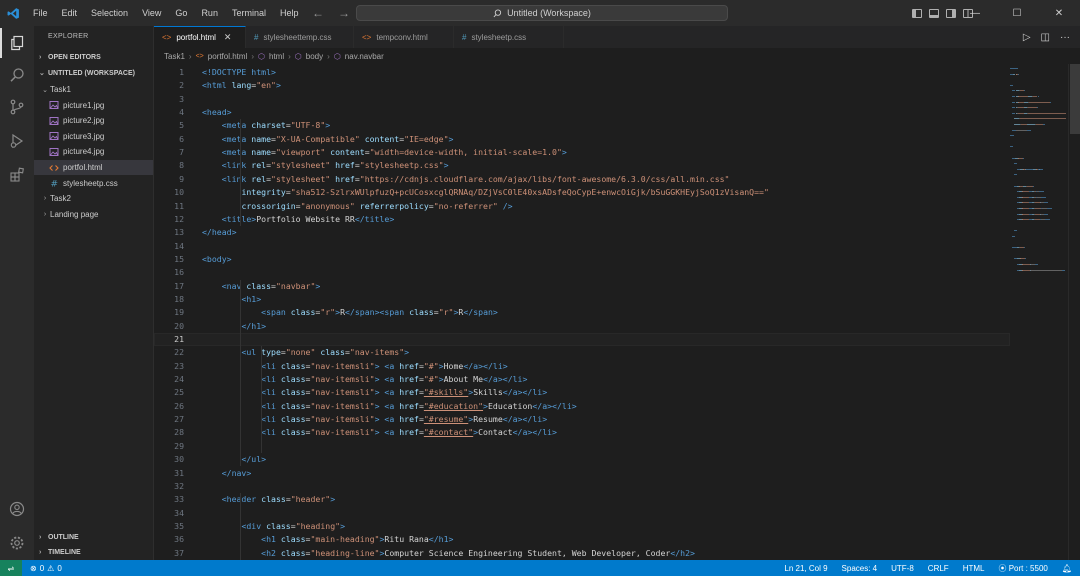  Describe the element at coordinates (974, 568) in the screenshot. I see `language-mode: HTML` at that location.